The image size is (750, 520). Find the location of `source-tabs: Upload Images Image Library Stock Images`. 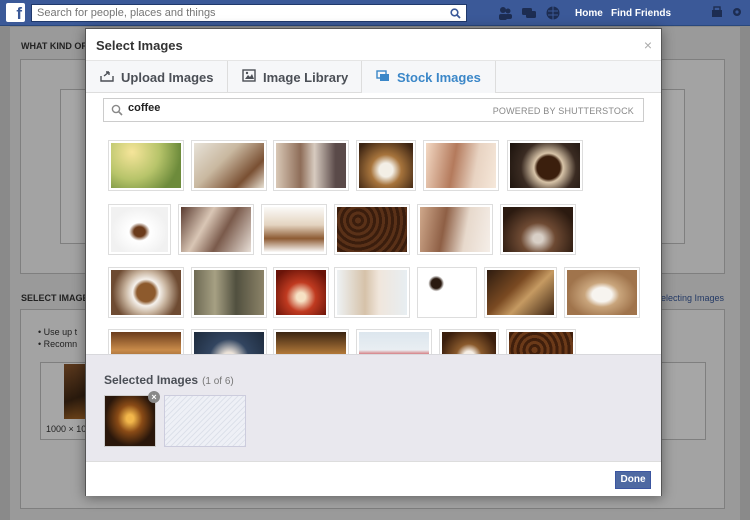

source-tabs: Upload Images Image Library Stock Images is located at coordinates (373, 77).